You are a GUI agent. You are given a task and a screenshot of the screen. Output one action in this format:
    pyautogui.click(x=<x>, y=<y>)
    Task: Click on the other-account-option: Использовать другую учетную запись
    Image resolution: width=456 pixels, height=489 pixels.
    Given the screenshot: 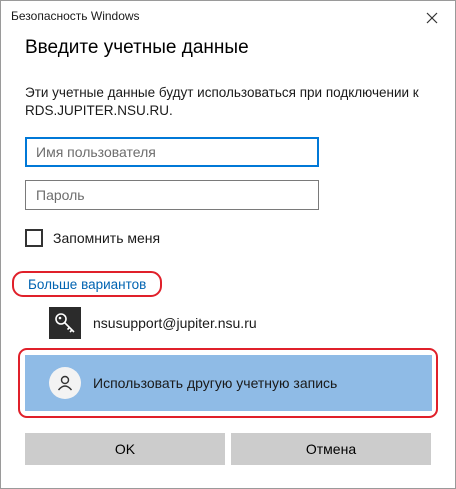 What is the action you would take?
    pyautogui.click(x=228, y=383)
    